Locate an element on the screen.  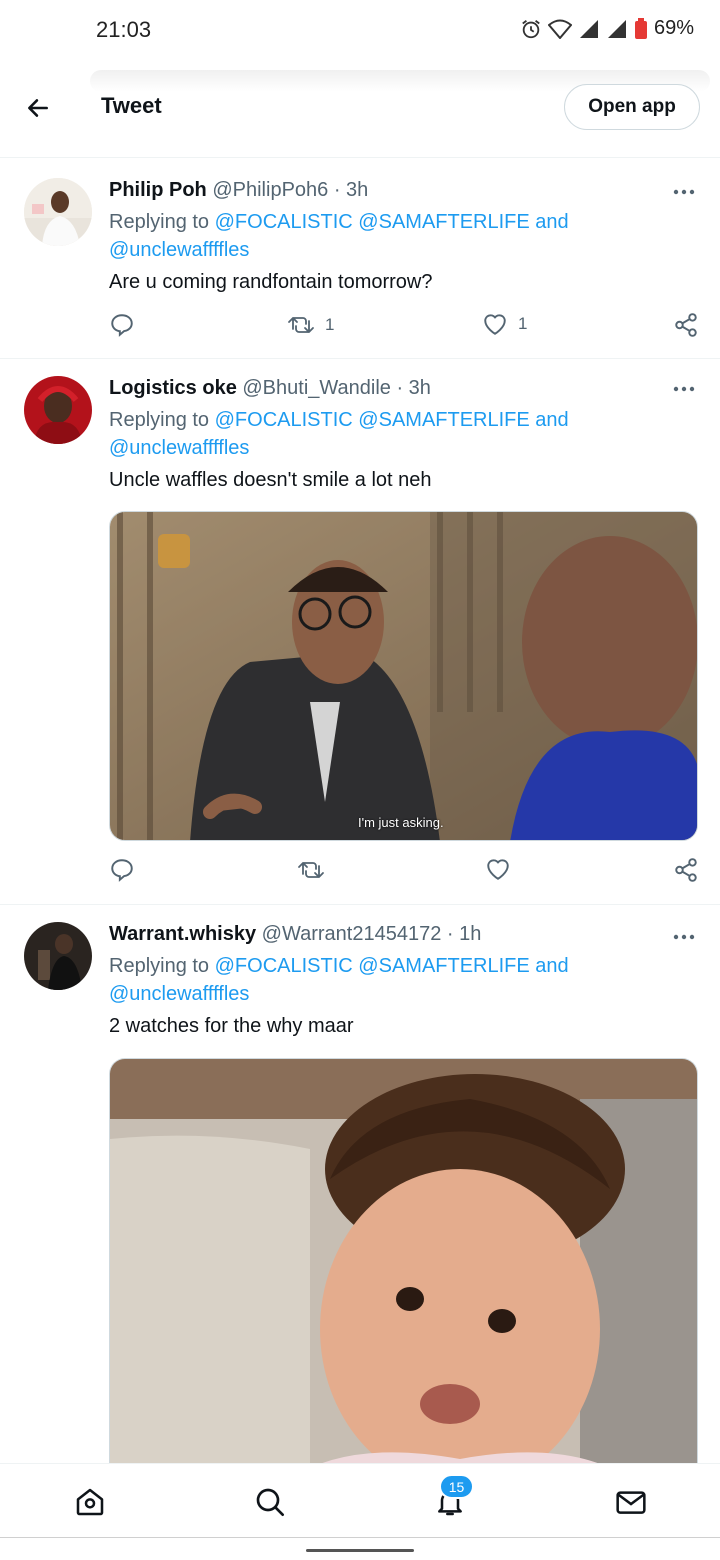
nav-search is located at coordinates (270, 1502).